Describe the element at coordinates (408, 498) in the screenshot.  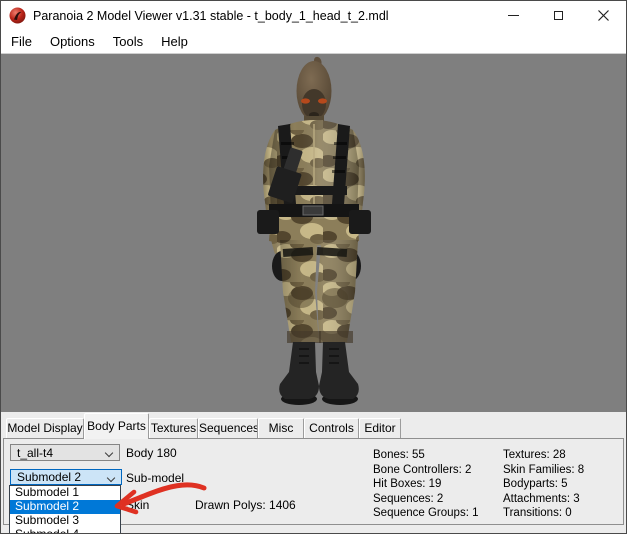
I see `stat-sequences: Sequences: 2` at that location.